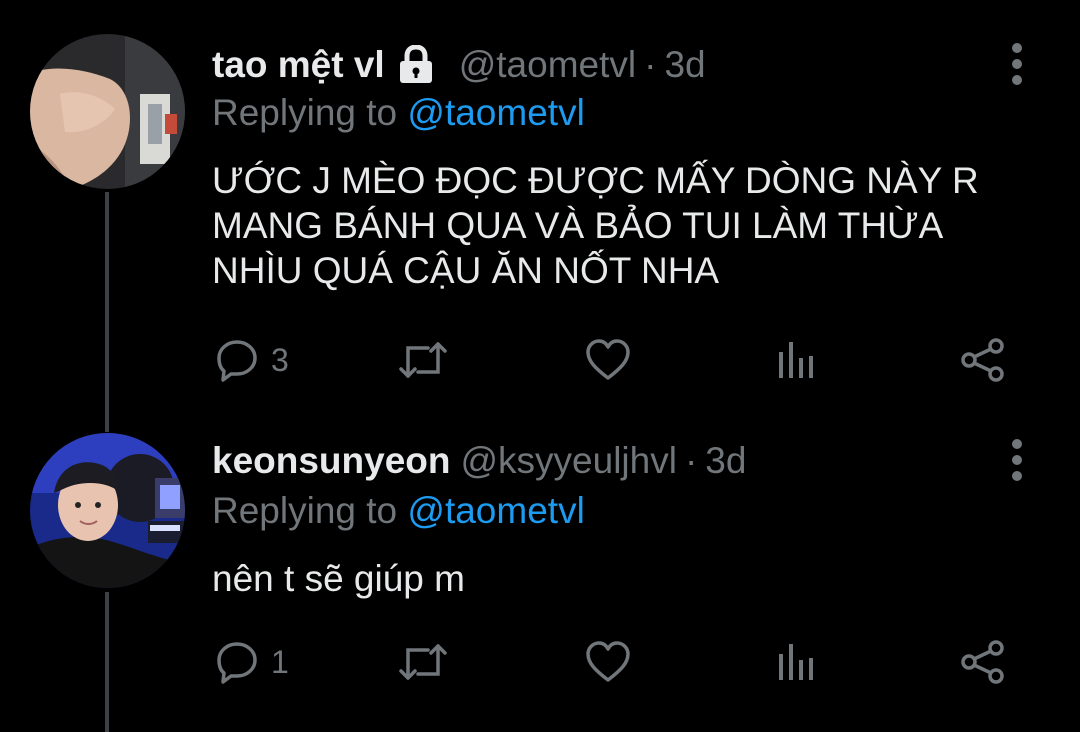 This screenshot has width=1080, height=732. I want to click on reply-button: 1, so click(252, 662).